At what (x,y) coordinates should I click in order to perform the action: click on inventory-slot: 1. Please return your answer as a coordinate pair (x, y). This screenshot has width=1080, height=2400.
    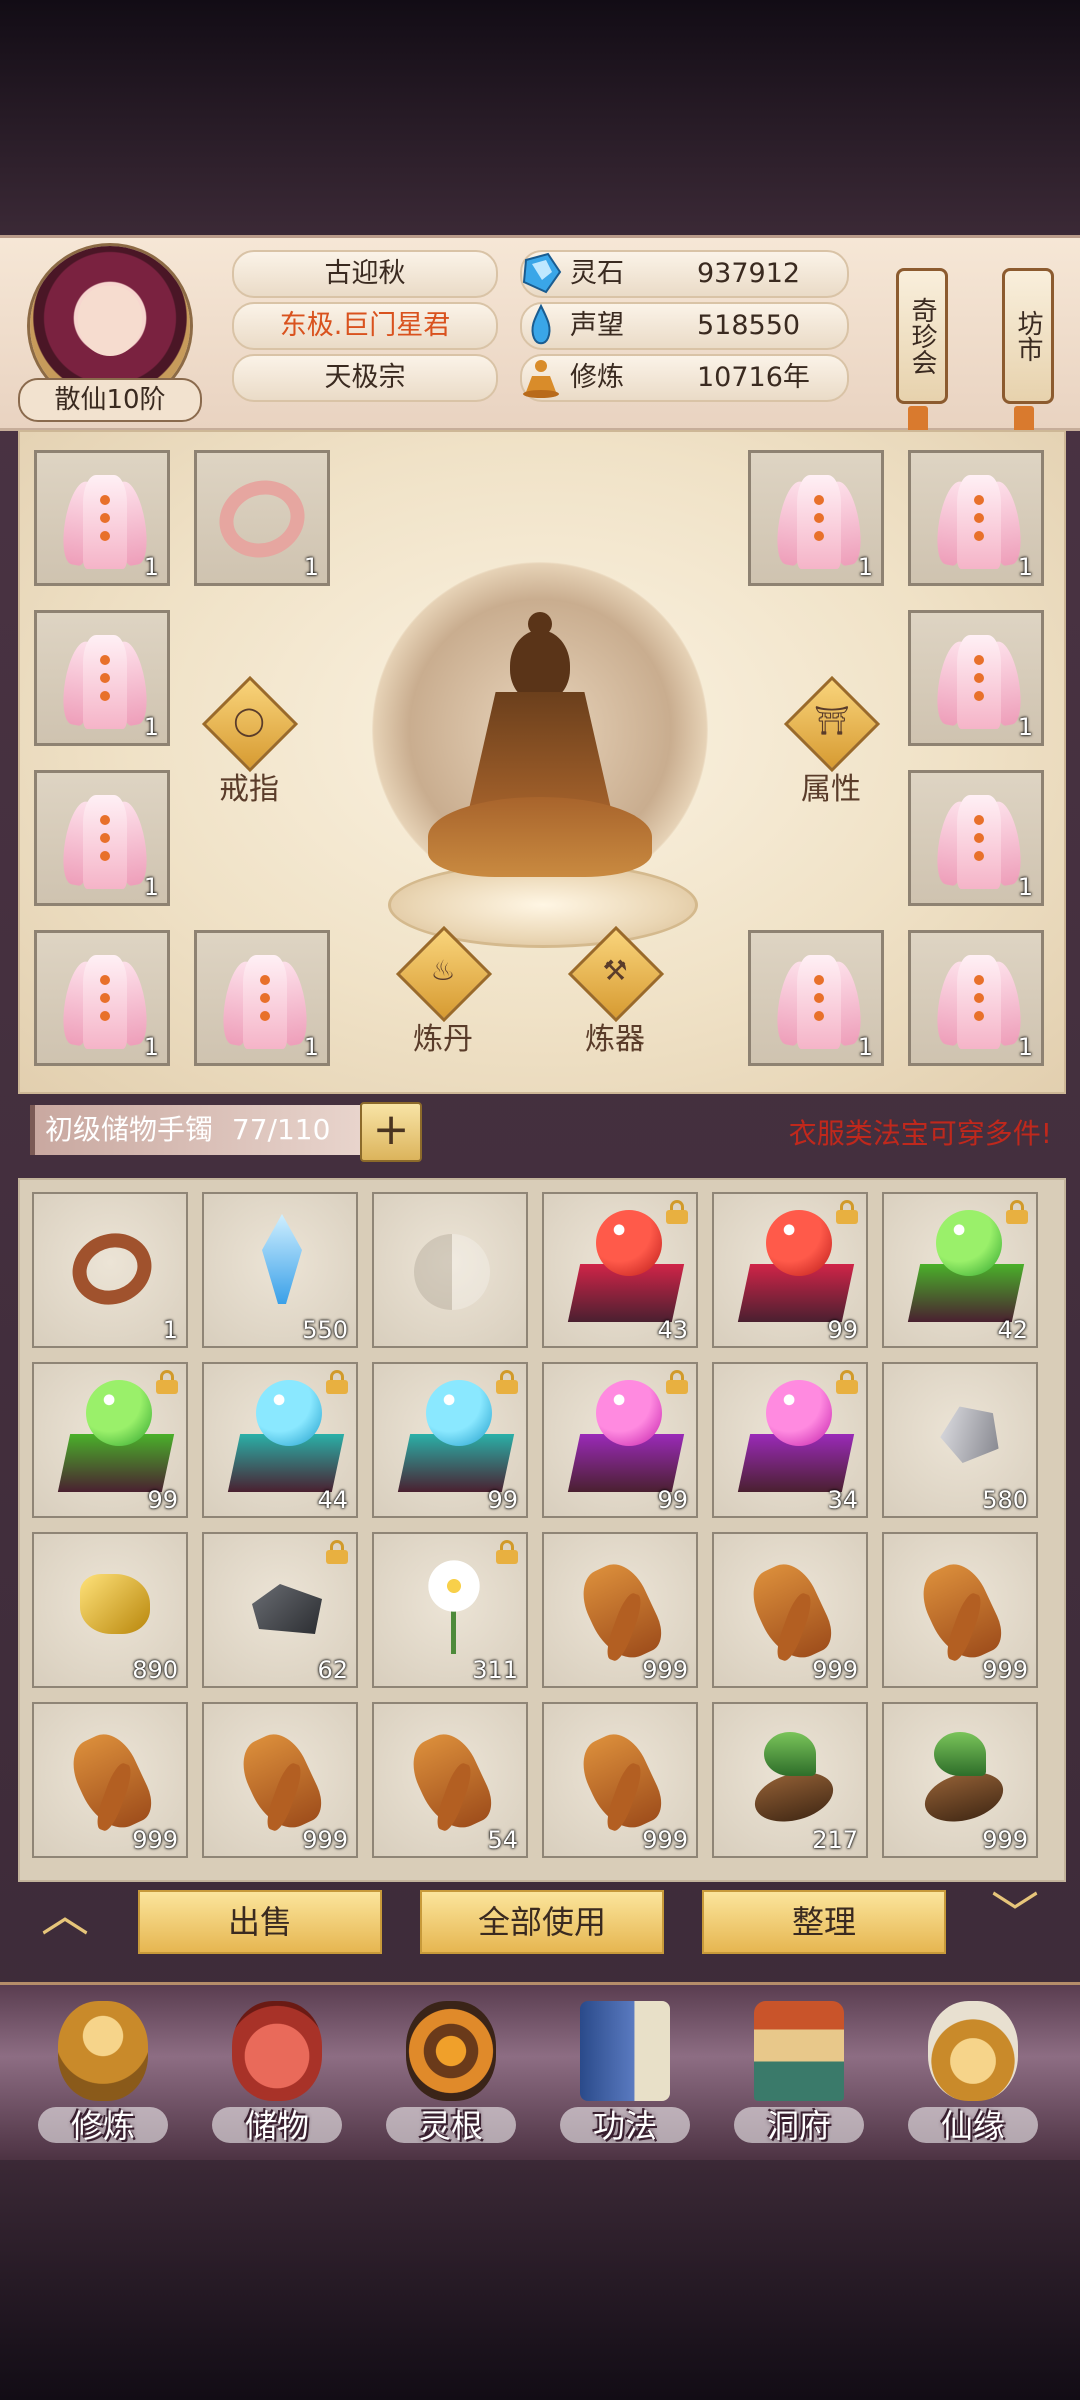
    Looking at the image, I should click on (110, 1270).